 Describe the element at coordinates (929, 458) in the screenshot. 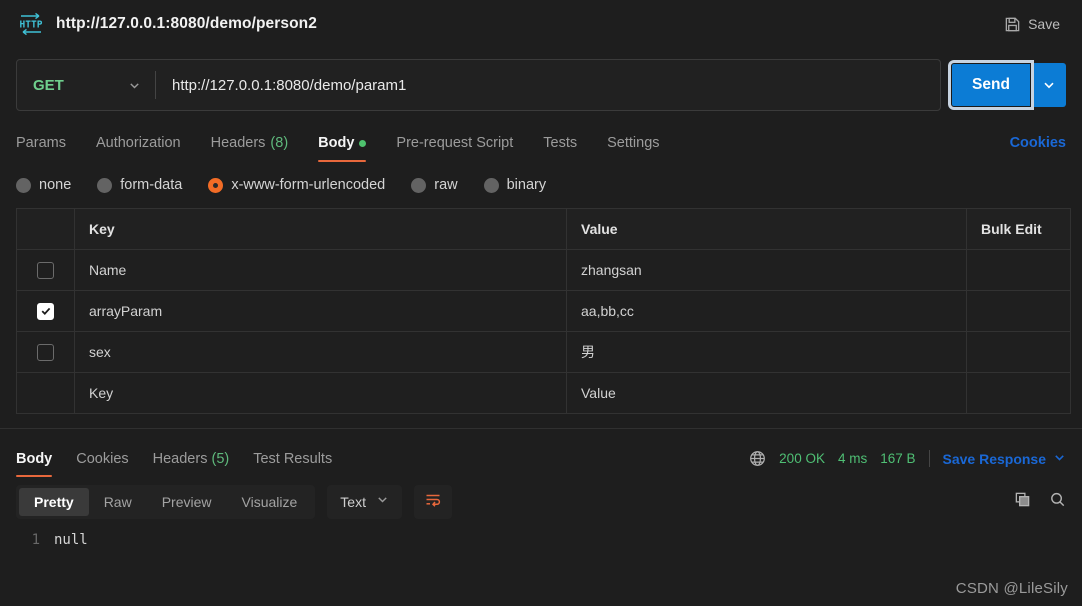

I see `meta-divider` at that location.